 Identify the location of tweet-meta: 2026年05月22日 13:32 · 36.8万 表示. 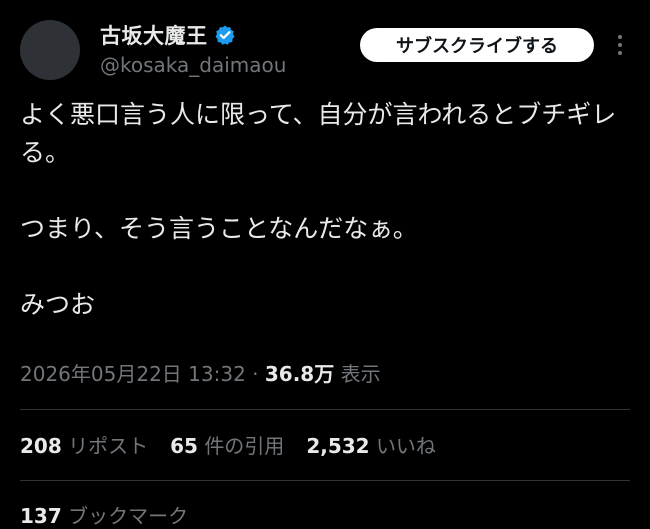
(200, 372).